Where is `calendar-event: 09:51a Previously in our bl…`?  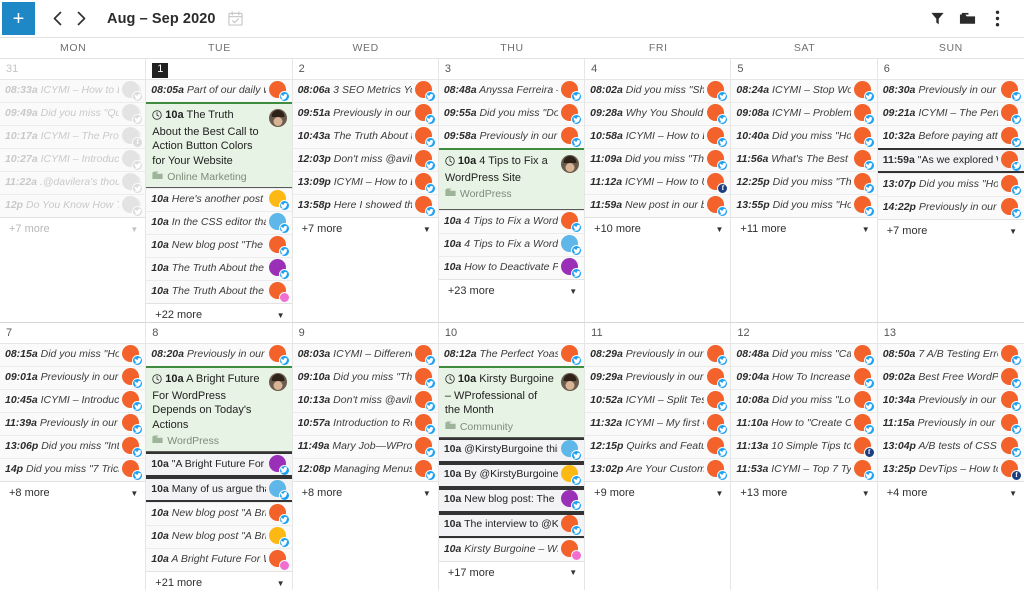
calendar-event: 09:51a Previously in our bl… is located at coordinates (365, 113).